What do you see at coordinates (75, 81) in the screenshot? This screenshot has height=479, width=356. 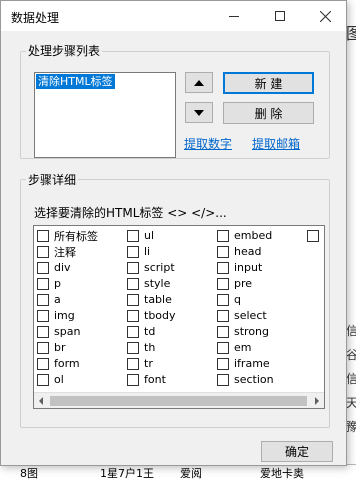 I see `list-item: 清除HTML标签` at bounding box center [75, 81].